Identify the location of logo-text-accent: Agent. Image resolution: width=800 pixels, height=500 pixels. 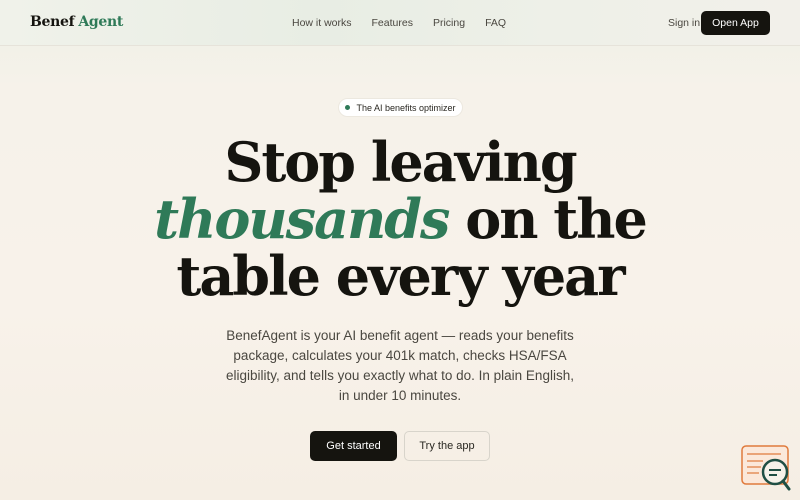
(101, 22).